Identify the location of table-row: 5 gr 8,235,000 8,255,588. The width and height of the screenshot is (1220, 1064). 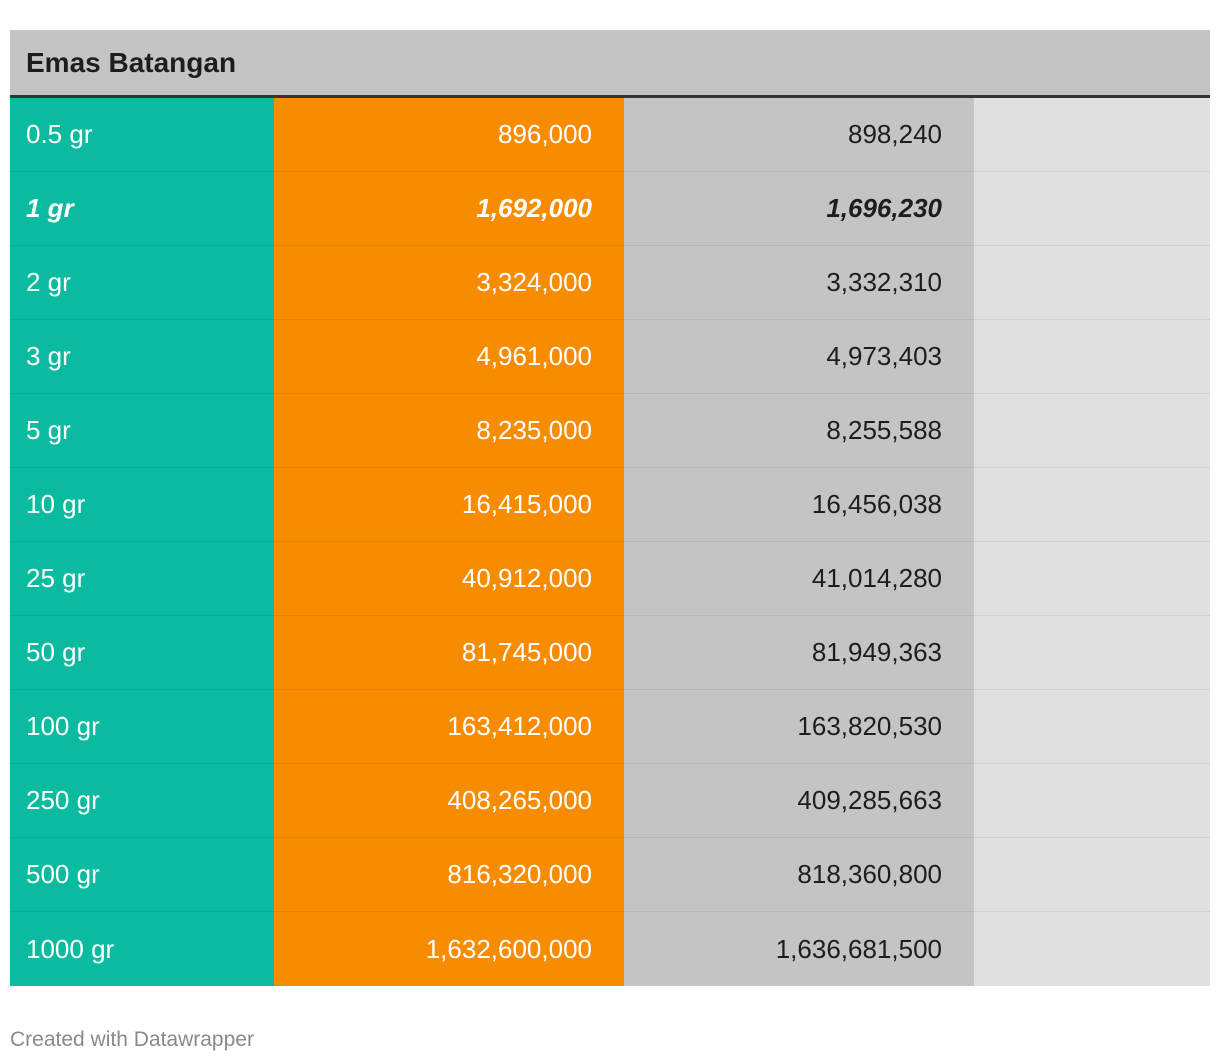
(610, 431).